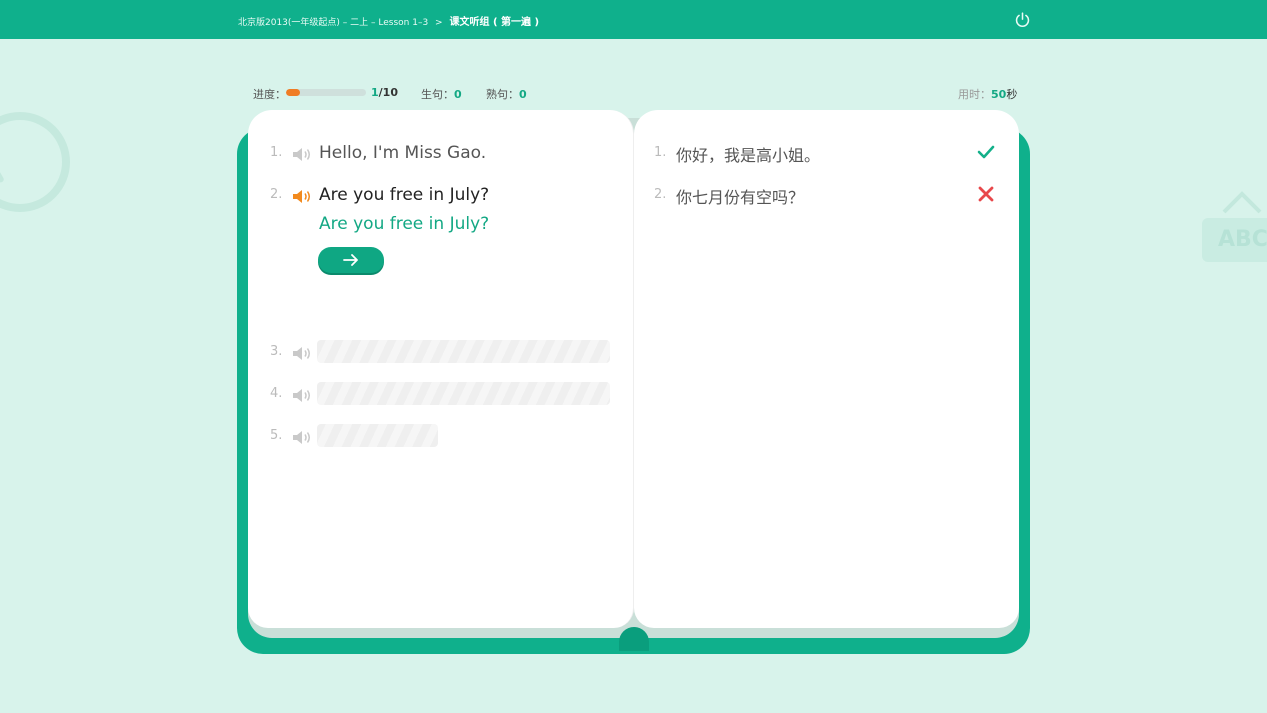 This screenshot has height=713, width=1267. Describe the element at coordinates (442, 436) in the screenshot. I see `sentence-line-locked: 5.` at that location.